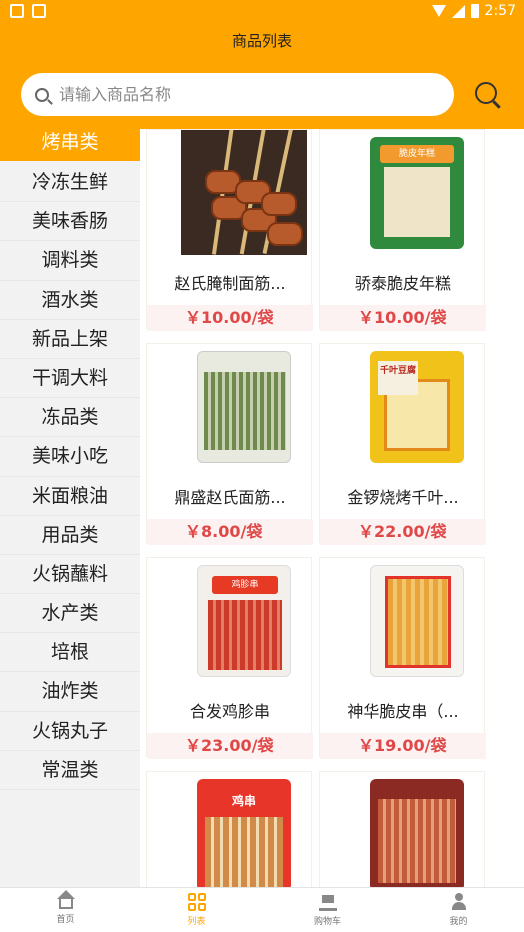 This screenshot has height=932, width=524. I want to click on product-card, so click(402, 829).